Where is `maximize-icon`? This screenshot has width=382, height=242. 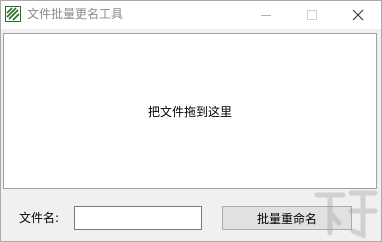 maximize-icon is located at coordinates (312, 15).